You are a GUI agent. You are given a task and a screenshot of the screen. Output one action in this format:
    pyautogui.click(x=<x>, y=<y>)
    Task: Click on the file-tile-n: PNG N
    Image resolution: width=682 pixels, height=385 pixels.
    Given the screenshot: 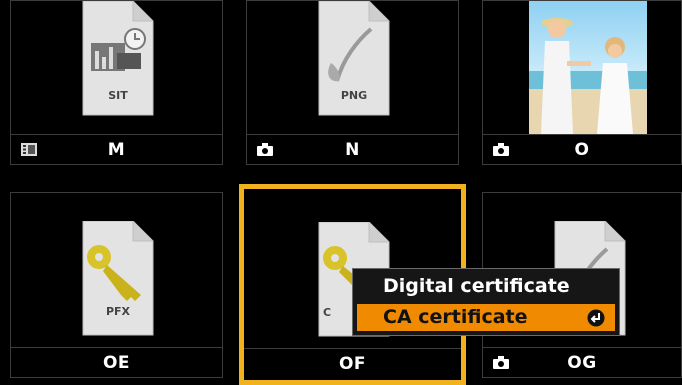 What is the action you would take?
    pyautogui.click(x=352, y=82)
    